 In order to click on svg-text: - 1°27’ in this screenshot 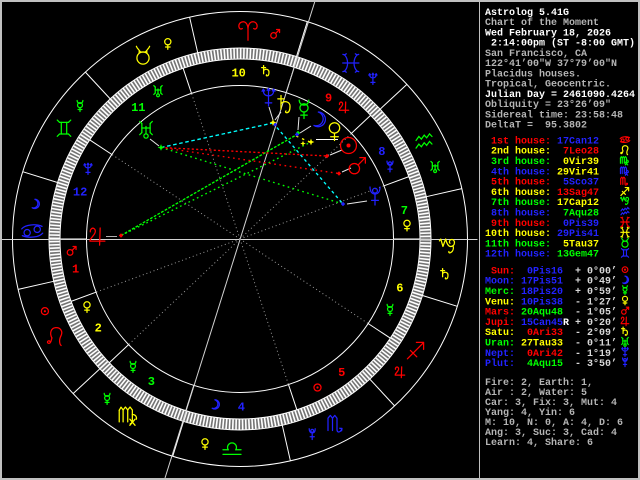, I will do `click(596, 302)`.